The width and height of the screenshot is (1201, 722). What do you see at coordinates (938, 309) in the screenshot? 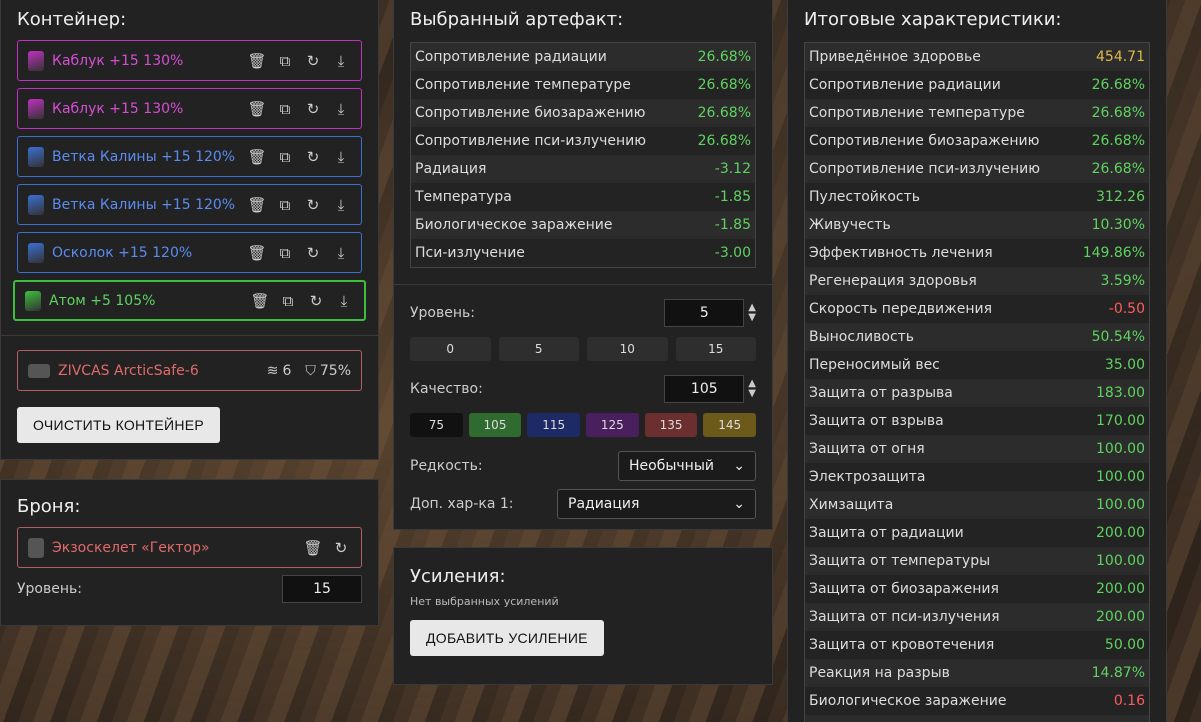
I see `stat-name: Скорость передвижения` at bounding box center [938, 309].